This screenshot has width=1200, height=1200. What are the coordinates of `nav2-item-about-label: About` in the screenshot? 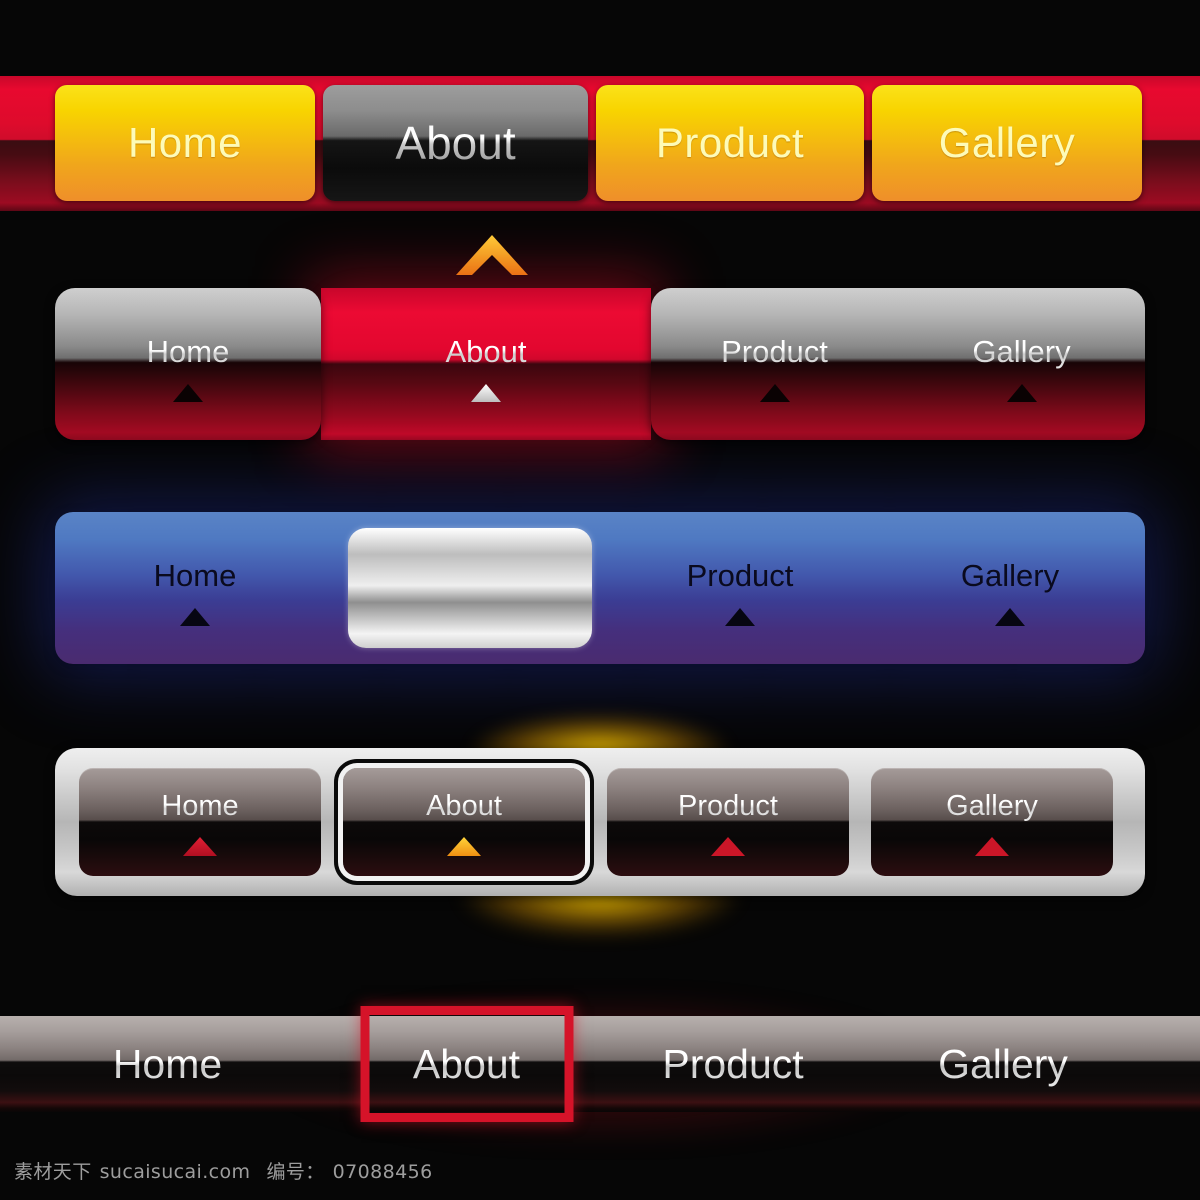 It's located at (486, 351).